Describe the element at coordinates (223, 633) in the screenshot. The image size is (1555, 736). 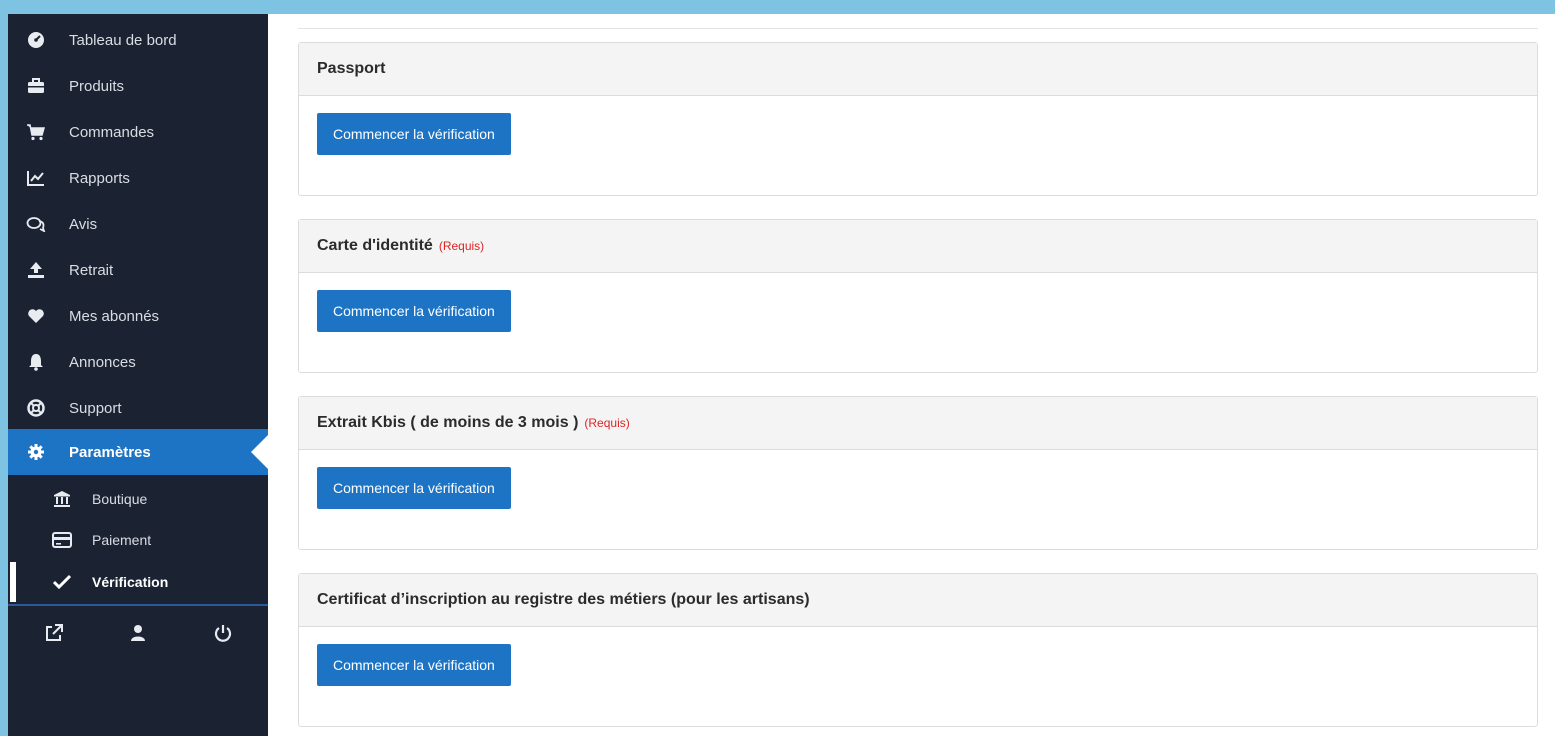
I see `power-icon` at that location.